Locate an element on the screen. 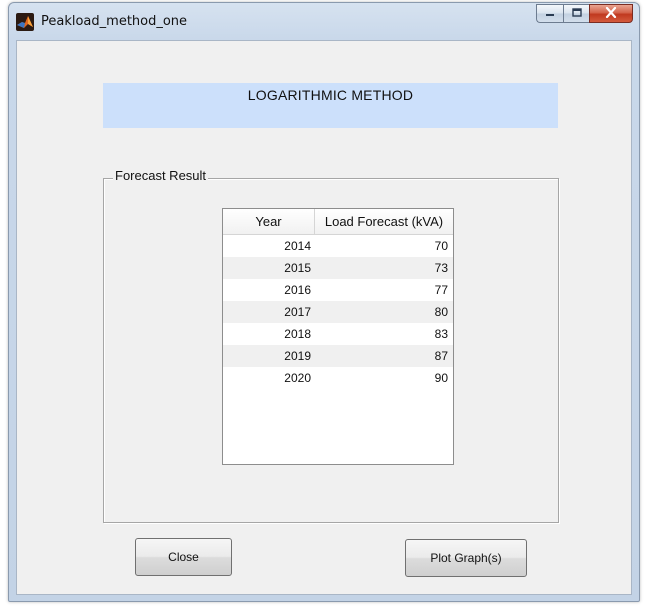  load-forecast-cell: 87 is located at coordinates (384, 356).